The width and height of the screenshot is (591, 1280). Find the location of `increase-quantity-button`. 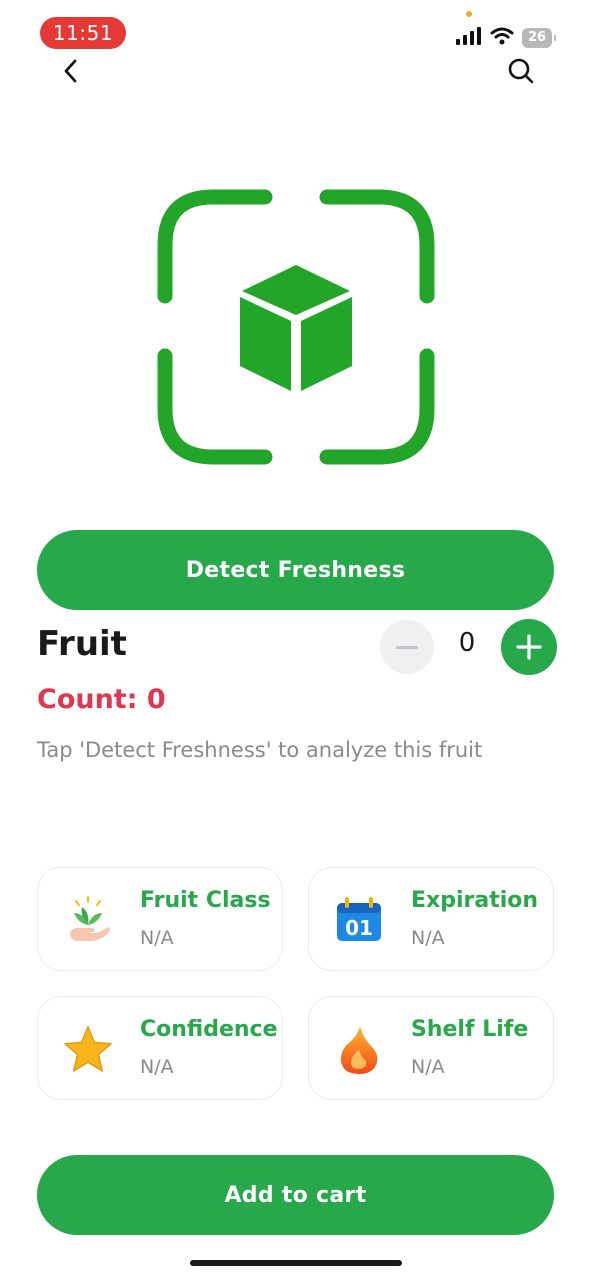

increase-quantity-button is located at coordinates (529, 647).